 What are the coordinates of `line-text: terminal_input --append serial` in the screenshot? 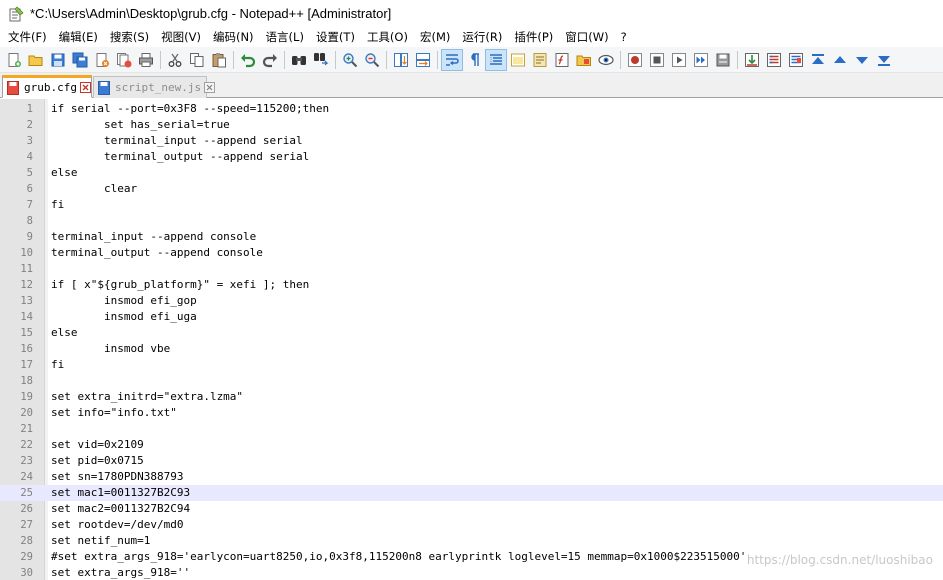 It's located at (177, 141).